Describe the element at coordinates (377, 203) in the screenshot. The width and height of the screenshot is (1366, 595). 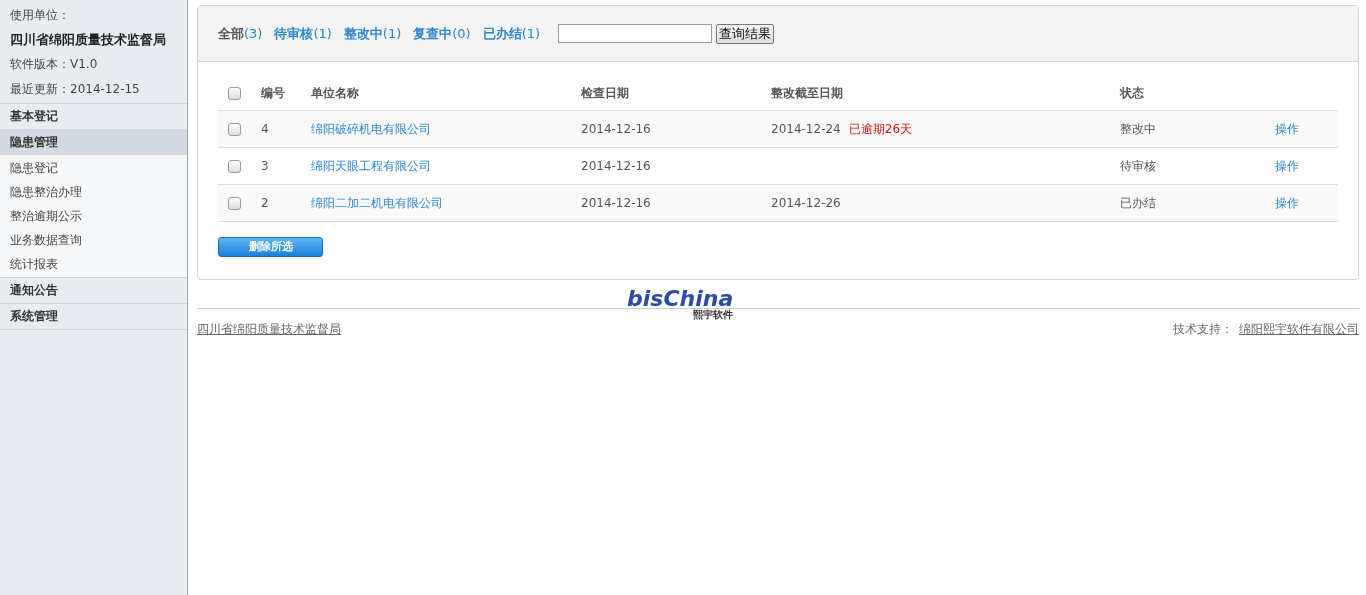
I see `company-link: 绵阳二加二机电有限公司` at that location.